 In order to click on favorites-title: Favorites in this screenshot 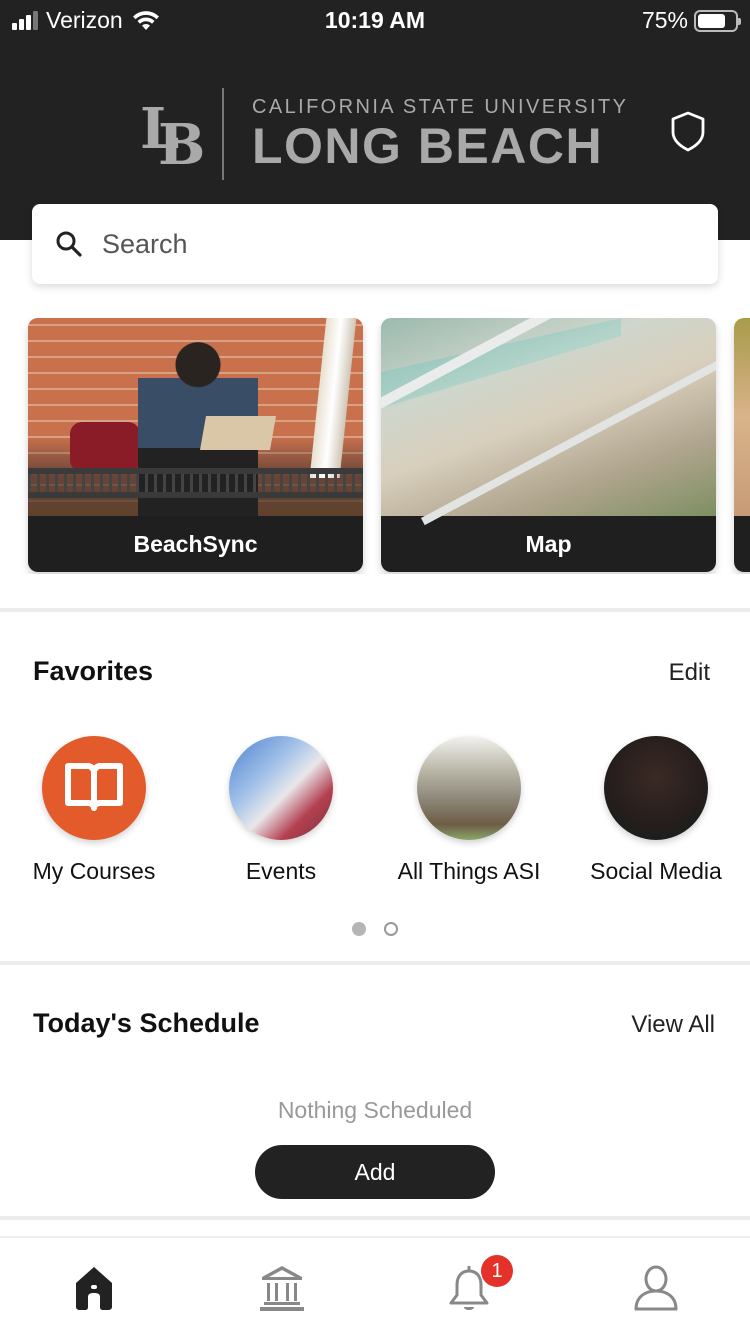, I will do `click(93, 671)`.